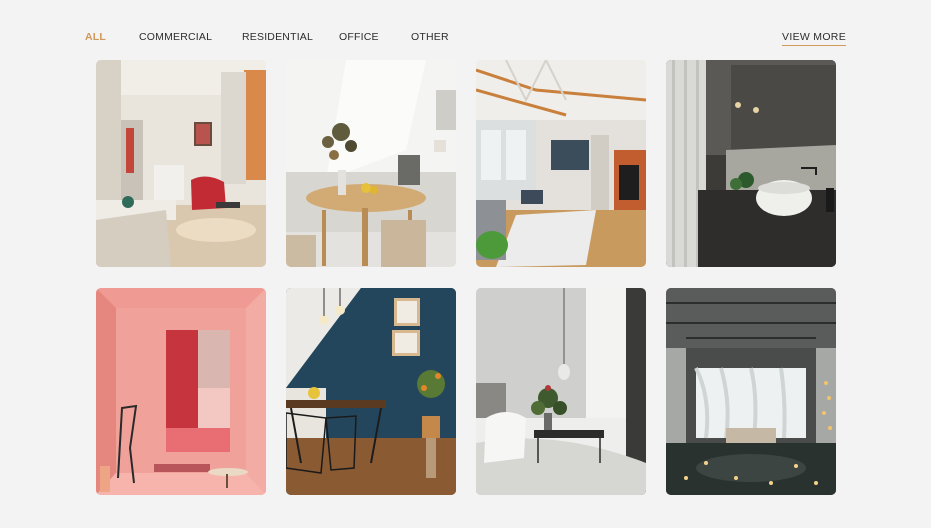 Image resolution: width=931 pixels, height=528 pixels. I want to click on filter-all: ALL, so click(95, 37).